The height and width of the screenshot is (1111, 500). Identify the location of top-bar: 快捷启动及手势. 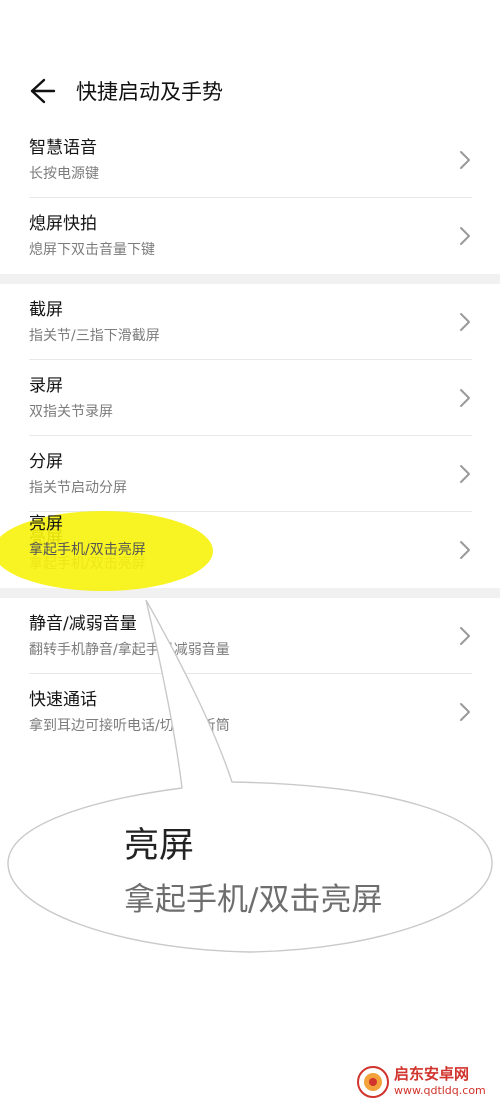
(250, 91).